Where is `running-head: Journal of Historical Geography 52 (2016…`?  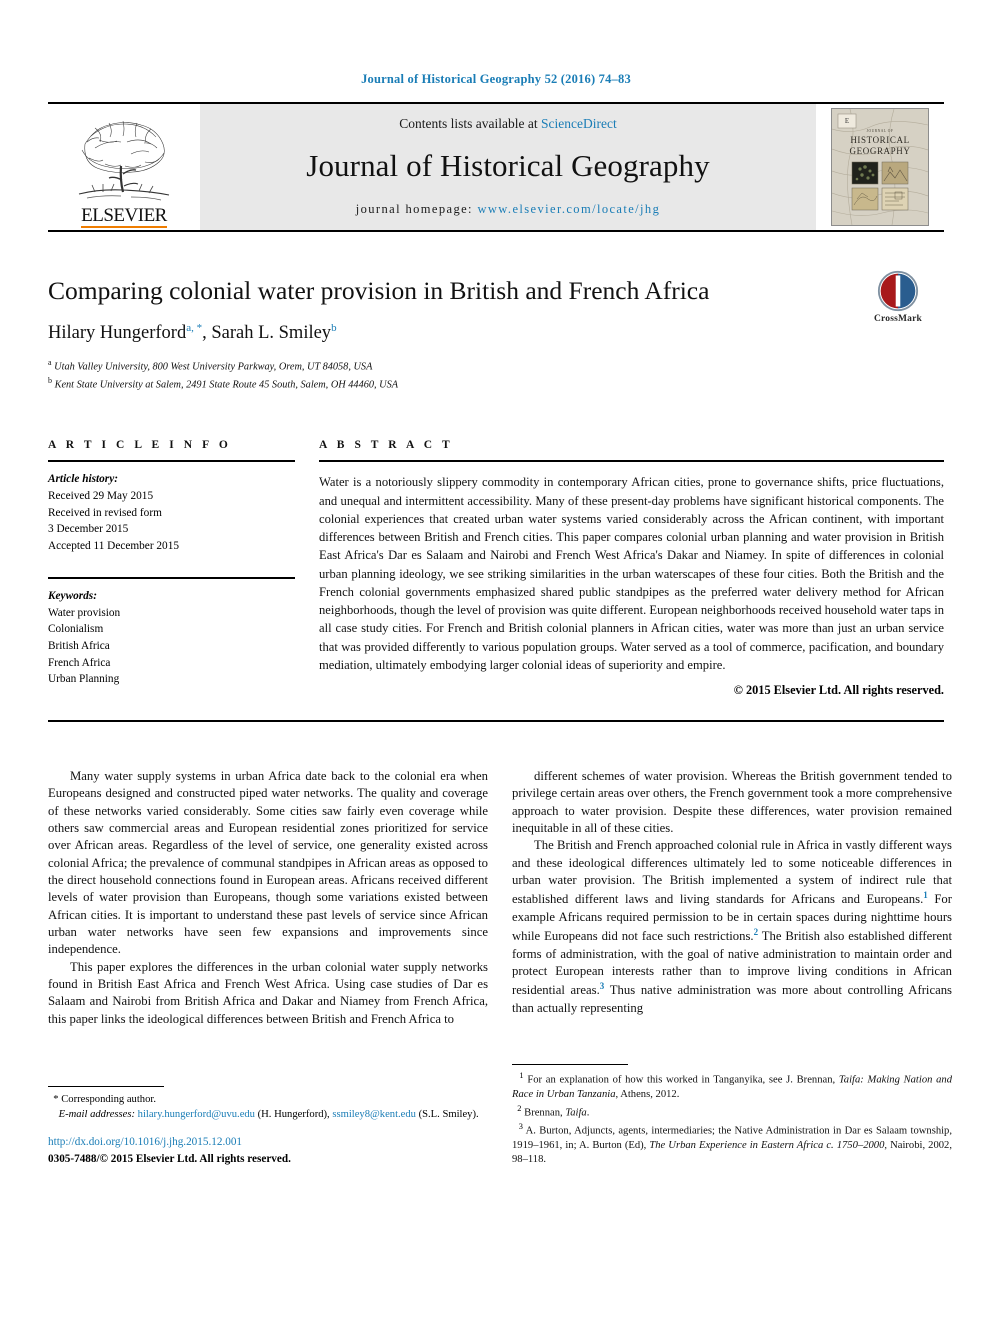 running-head: Journal of Historical Geography 52 (2016… is located at coordinates (496, 79).